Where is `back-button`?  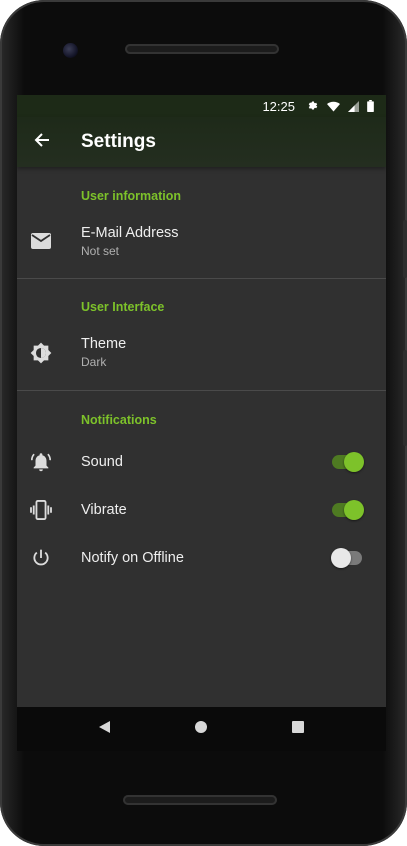
back-button is located at coordinates (42, 142).